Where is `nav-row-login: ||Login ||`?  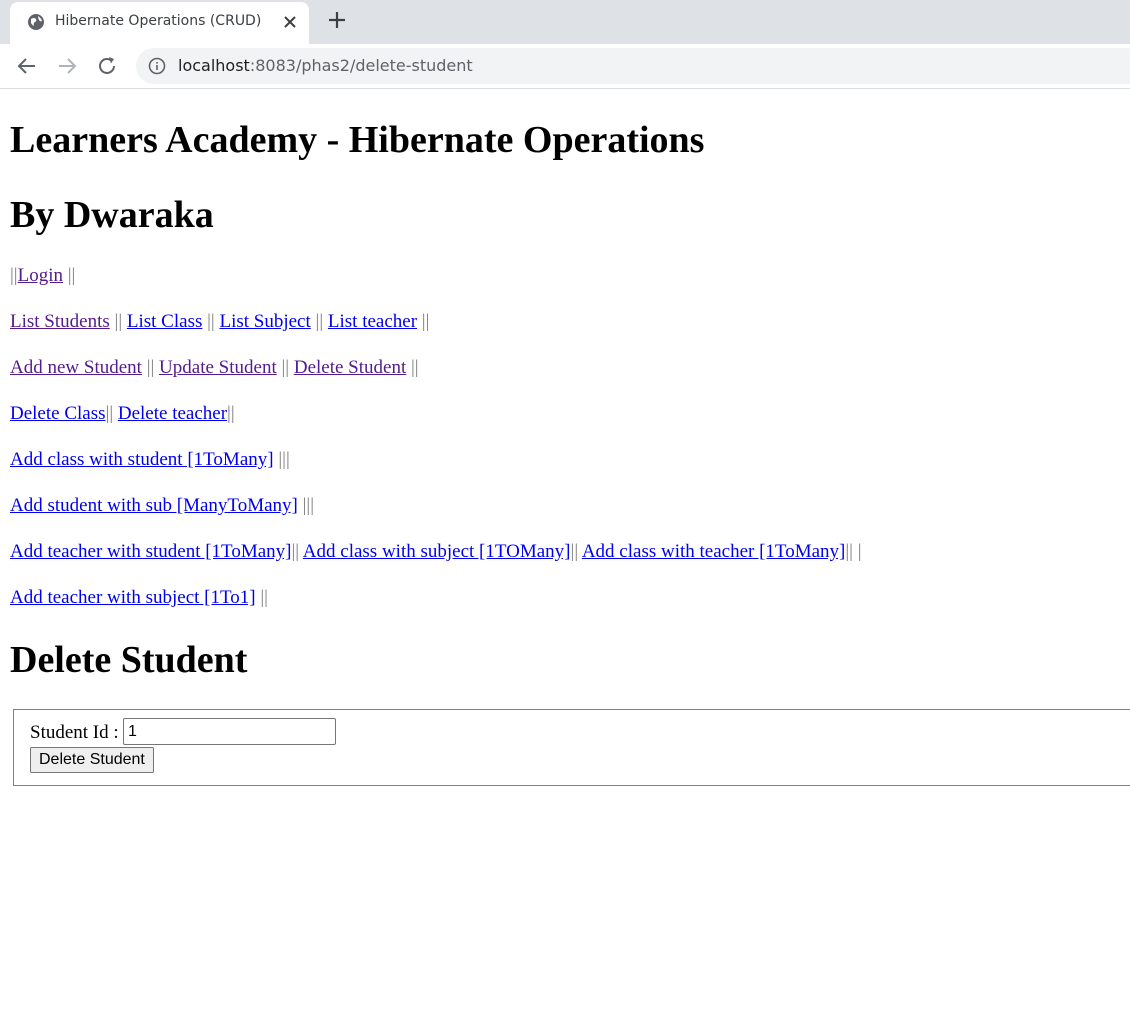 nav-row-login: ||Login || is located at coordinates (42, 275).